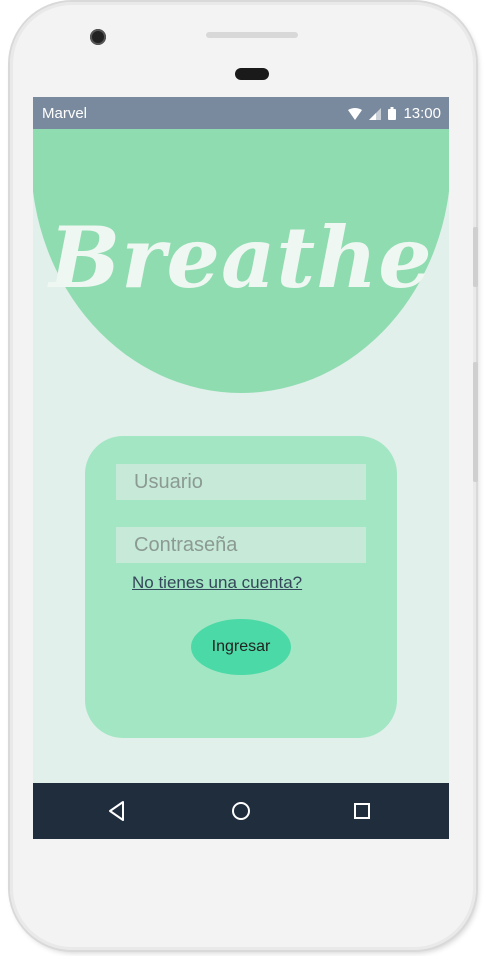 This screenshot has height=956, width=490. What do you see at coordinates (475, 257) in the screenshot?
I see `power-button` at bounding box center [475, 257].